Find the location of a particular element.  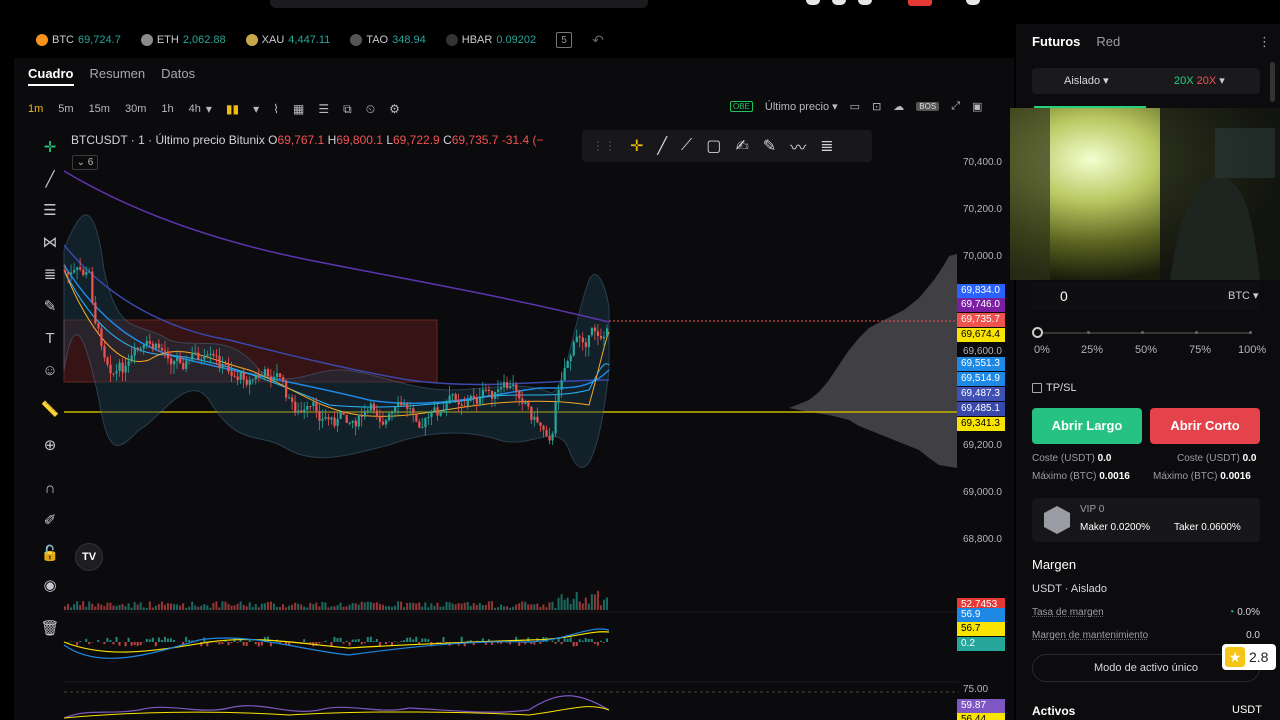

ticker-item: HBAR 0.09202 is located at coordinates (490, 40).